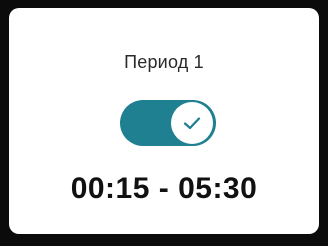 This screenshot has width=328, height=246. Describe the element at coordinates (168, 123) in the screenshot. I see `period-toggle` at that location.